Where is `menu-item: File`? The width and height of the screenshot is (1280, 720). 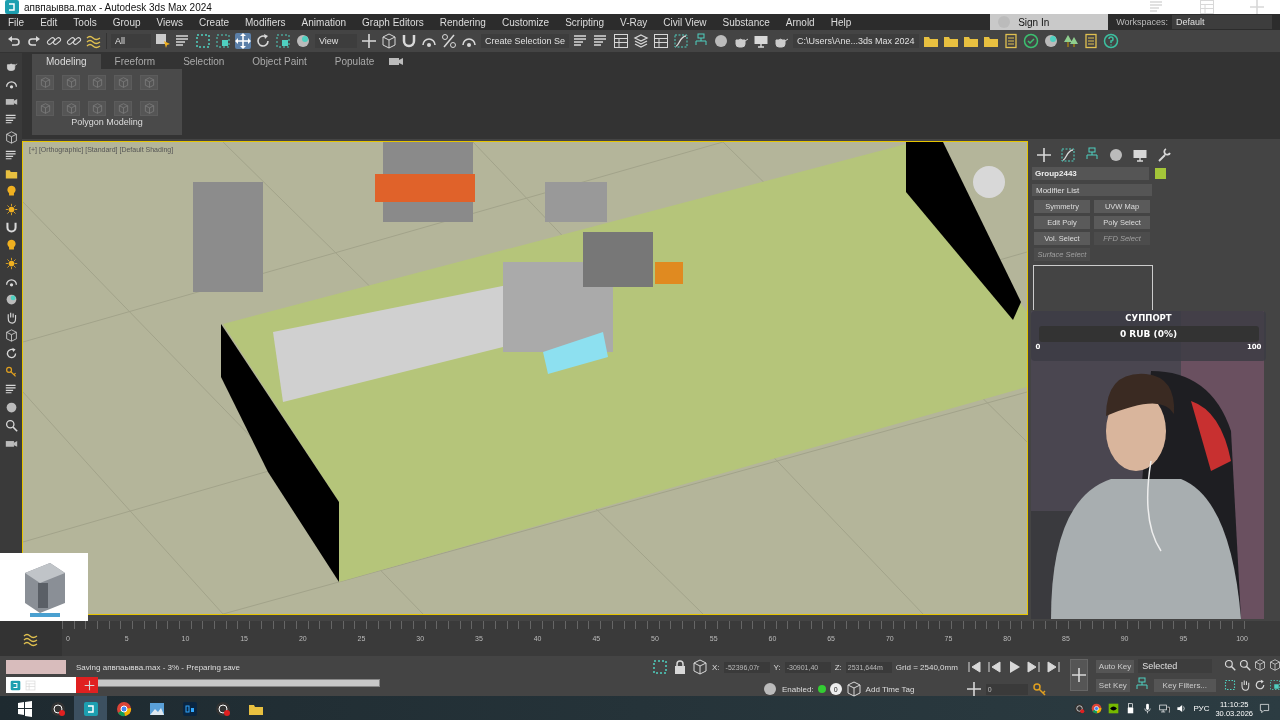
menu-item: File is located at coordinates (16, 22).